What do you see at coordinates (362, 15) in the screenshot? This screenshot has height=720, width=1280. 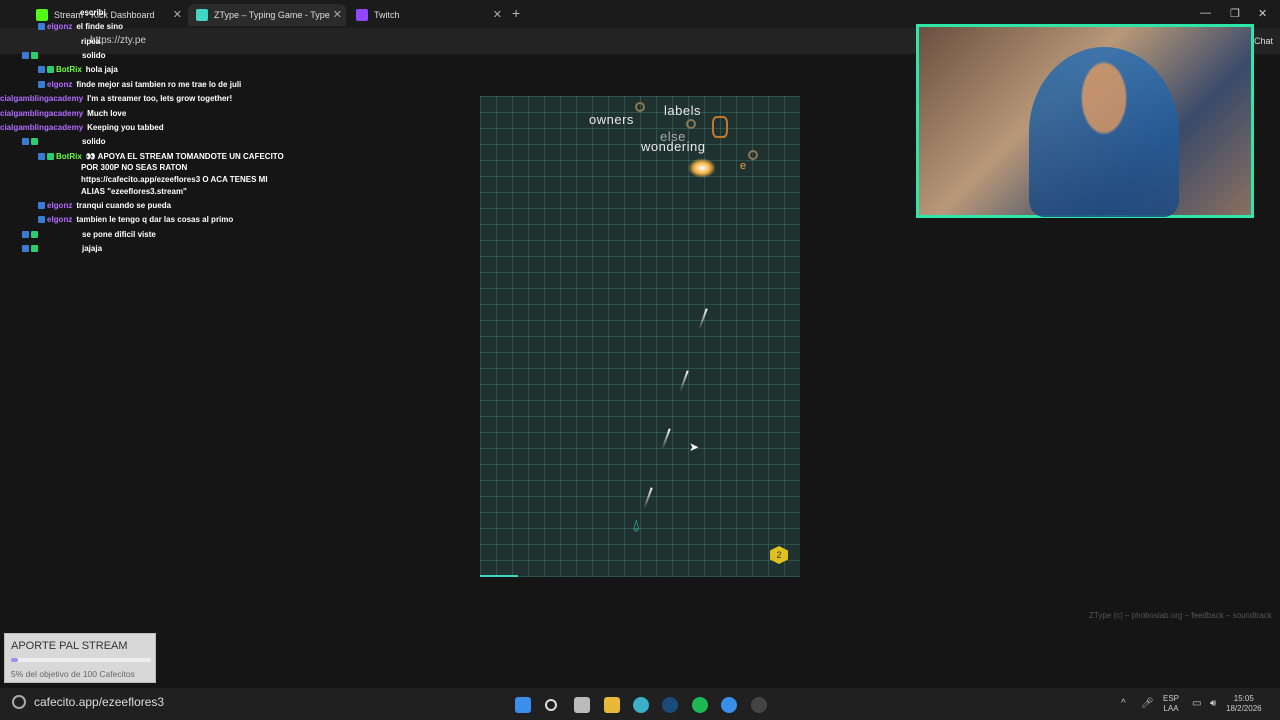 I see `twitch-icon` at bounding box center [362, 15].